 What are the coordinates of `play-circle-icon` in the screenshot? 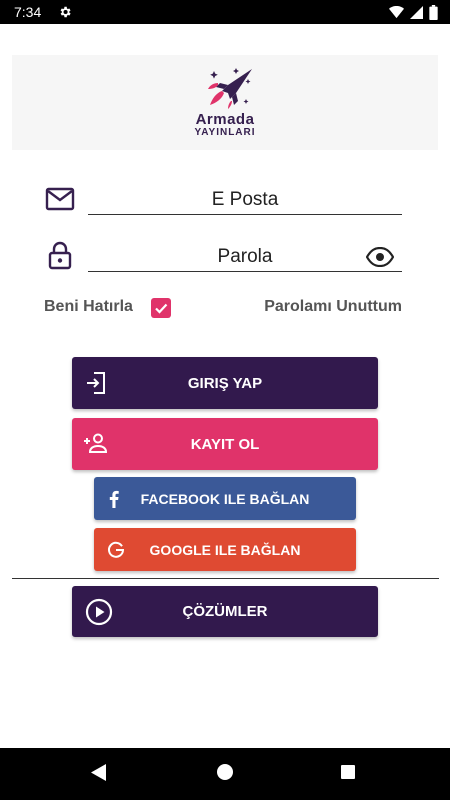 It's located at (99, 612).